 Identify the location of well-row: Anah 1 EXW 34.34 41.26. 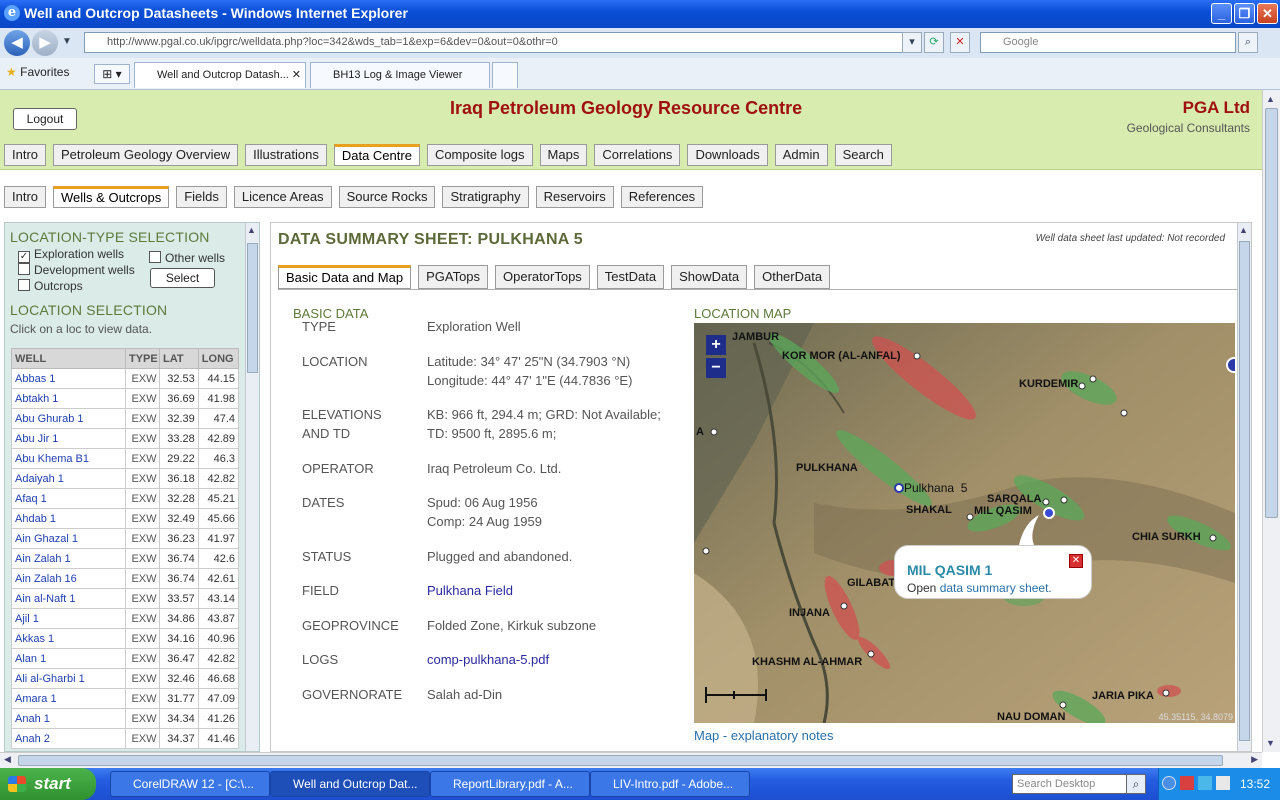
(125, 718).